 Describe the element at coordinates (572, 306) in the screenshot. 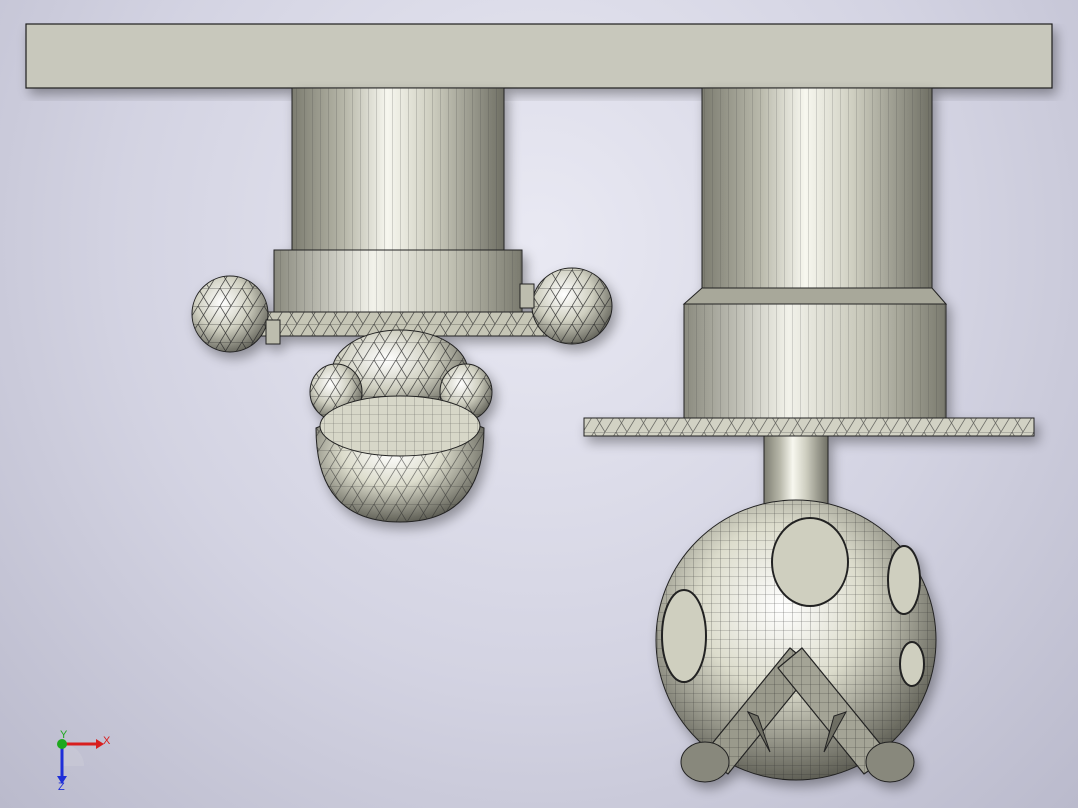

I see `right-knob` at that location.